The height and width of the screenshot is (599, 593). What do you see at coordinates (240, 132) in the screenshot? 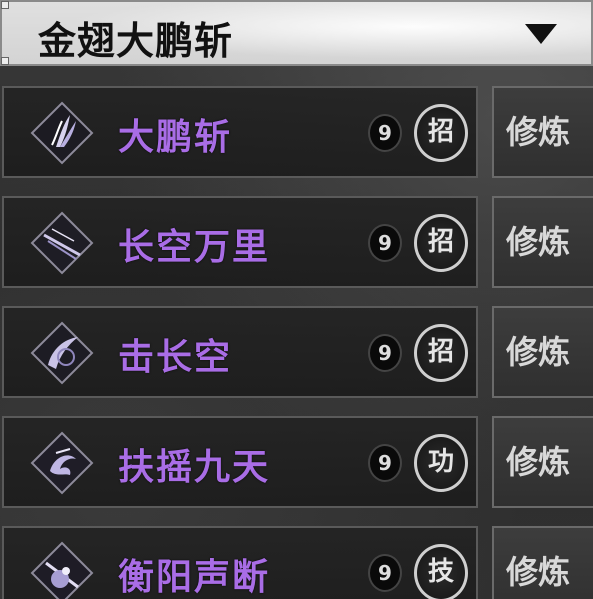
I see `skill-row-panel: 大鹏斩 9 招` at bounding box center [240, 132].